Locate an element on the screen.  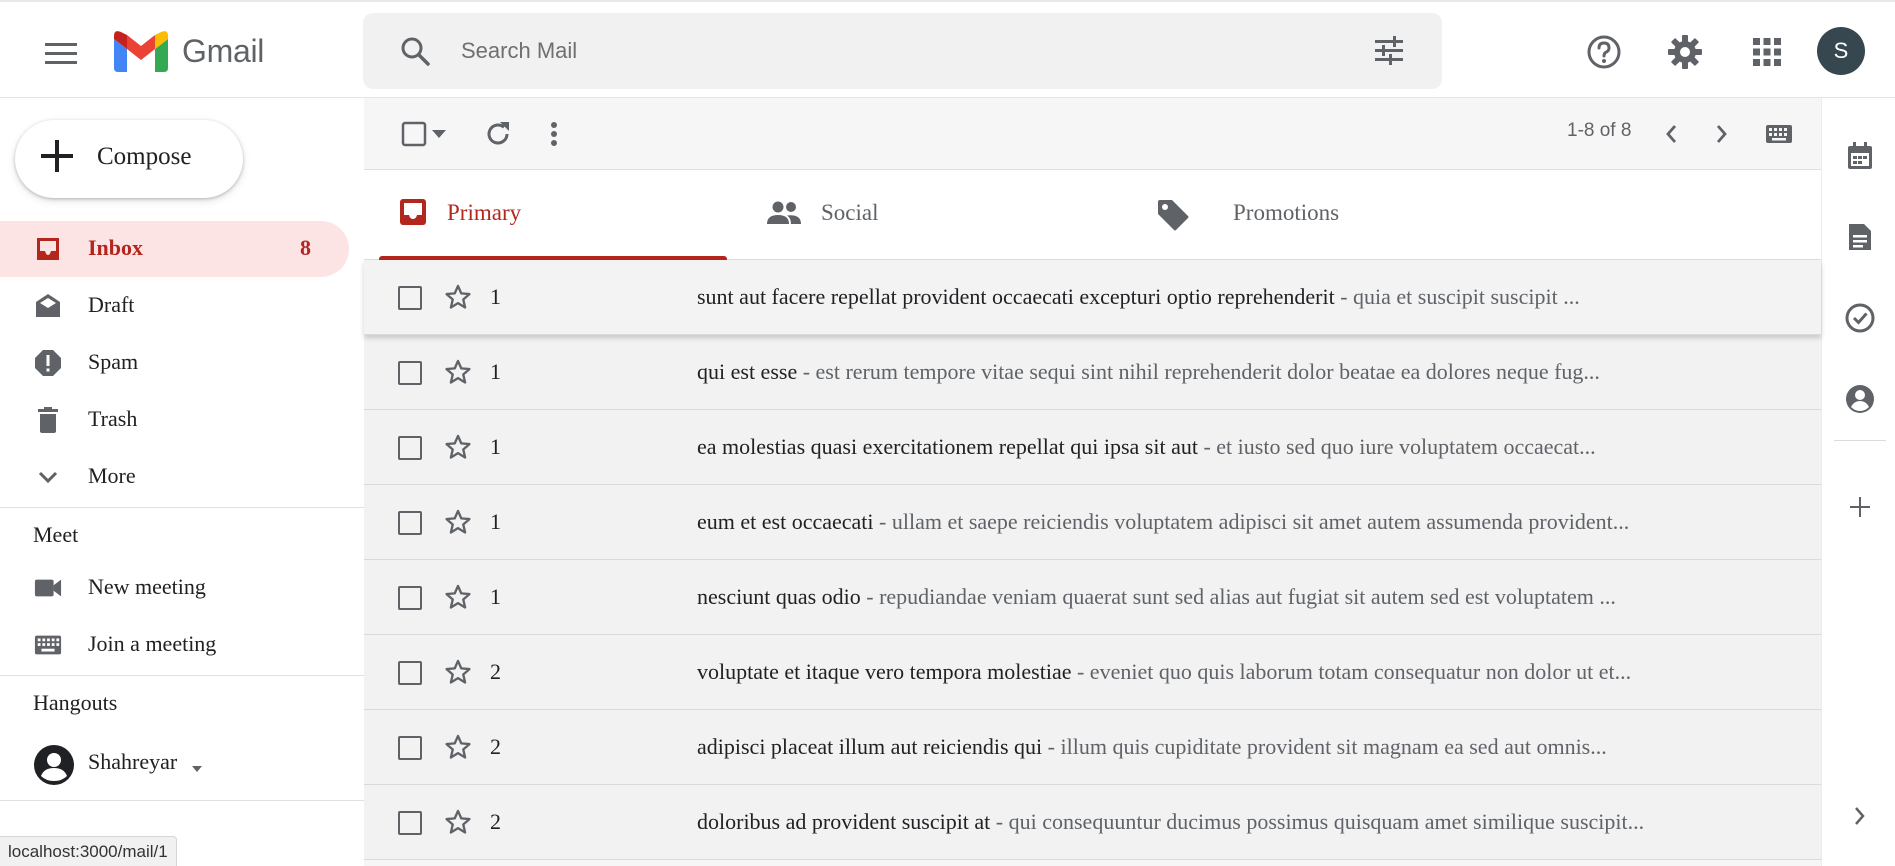
keep-notes-icon is located at coordinates (1860, 237).